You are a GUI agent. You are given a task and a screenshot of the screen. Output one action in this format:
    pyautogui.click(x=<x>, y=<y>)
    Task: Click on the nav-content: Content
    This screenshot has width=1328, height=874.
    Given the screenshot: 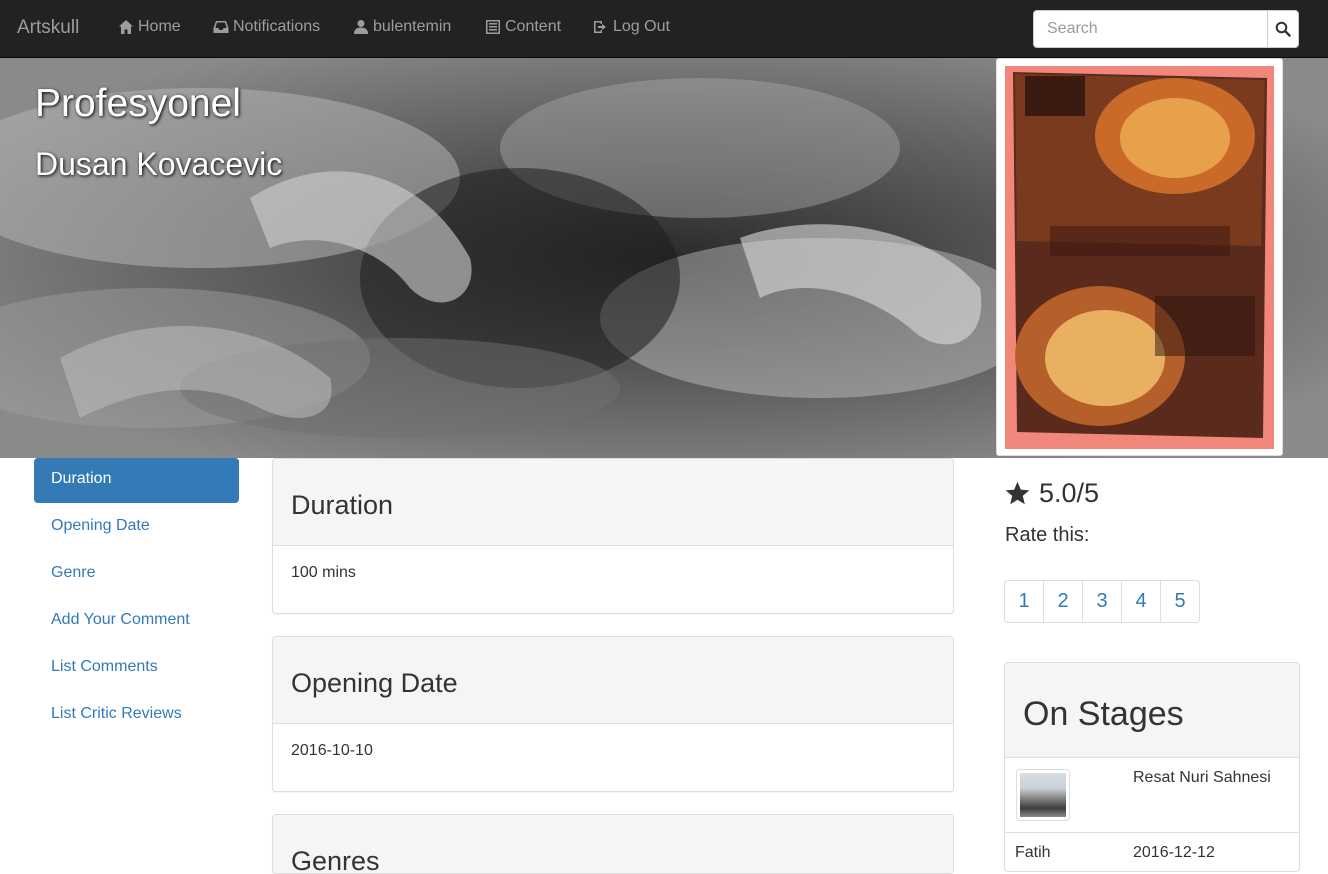 What is the action you would take?
    pyautogui.click(x=523, y=27)
    